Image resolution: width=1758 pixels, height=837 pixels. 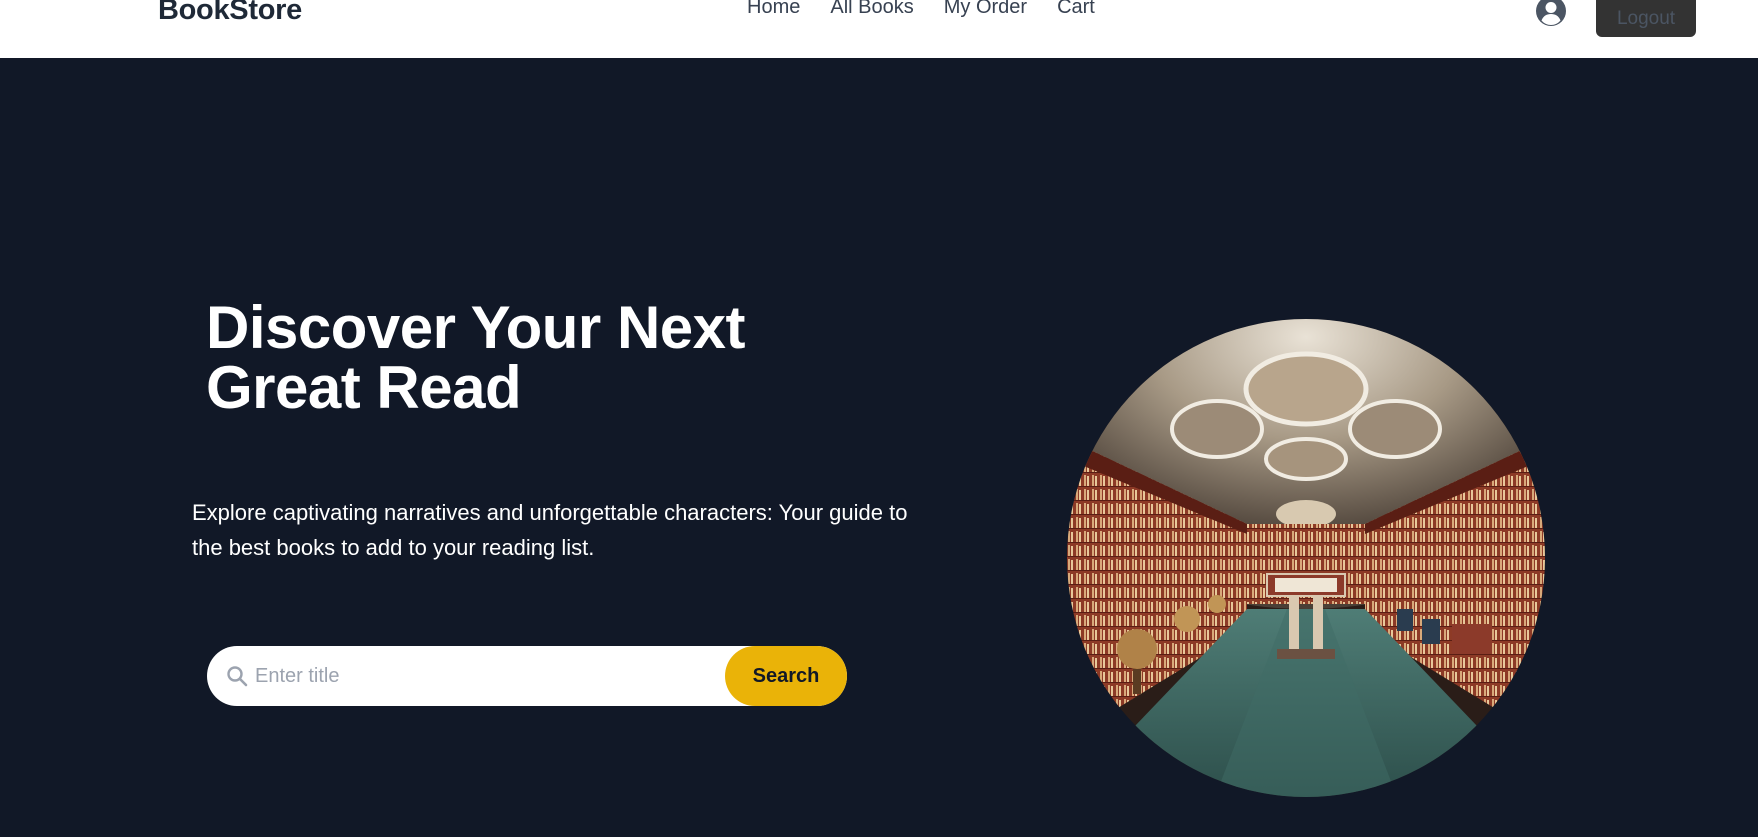 What do you see at coordinates (485, 676) in the screenshot?
I see `search-input` at bounding box center [485, 676].